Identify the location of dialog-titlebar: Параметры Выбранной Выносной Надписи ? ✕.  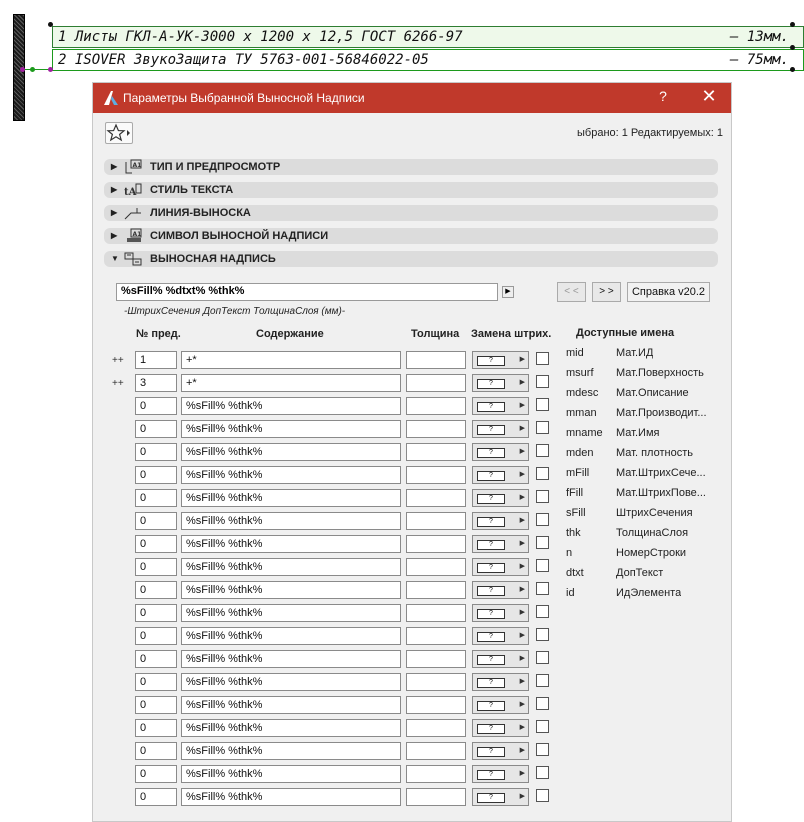
(412, 98).